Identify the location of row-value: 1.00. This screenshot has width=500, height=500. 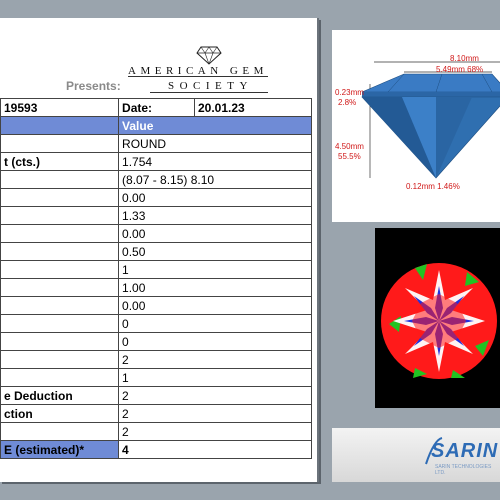
(215, 287).